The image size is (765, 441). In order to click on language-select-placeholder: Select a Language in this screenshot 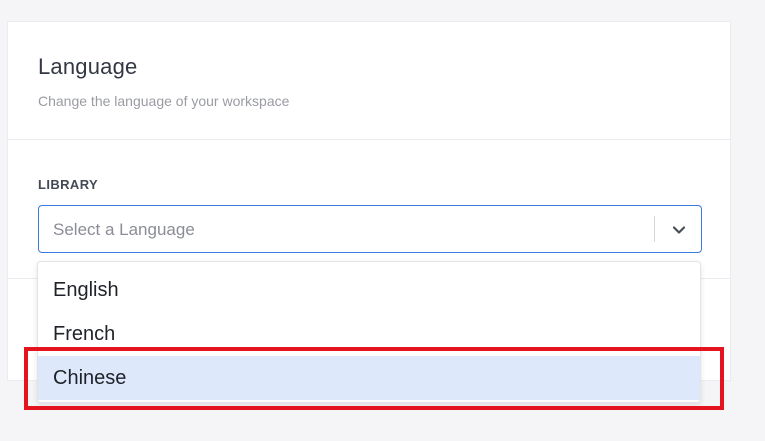, I will do `click(124, 229)`.